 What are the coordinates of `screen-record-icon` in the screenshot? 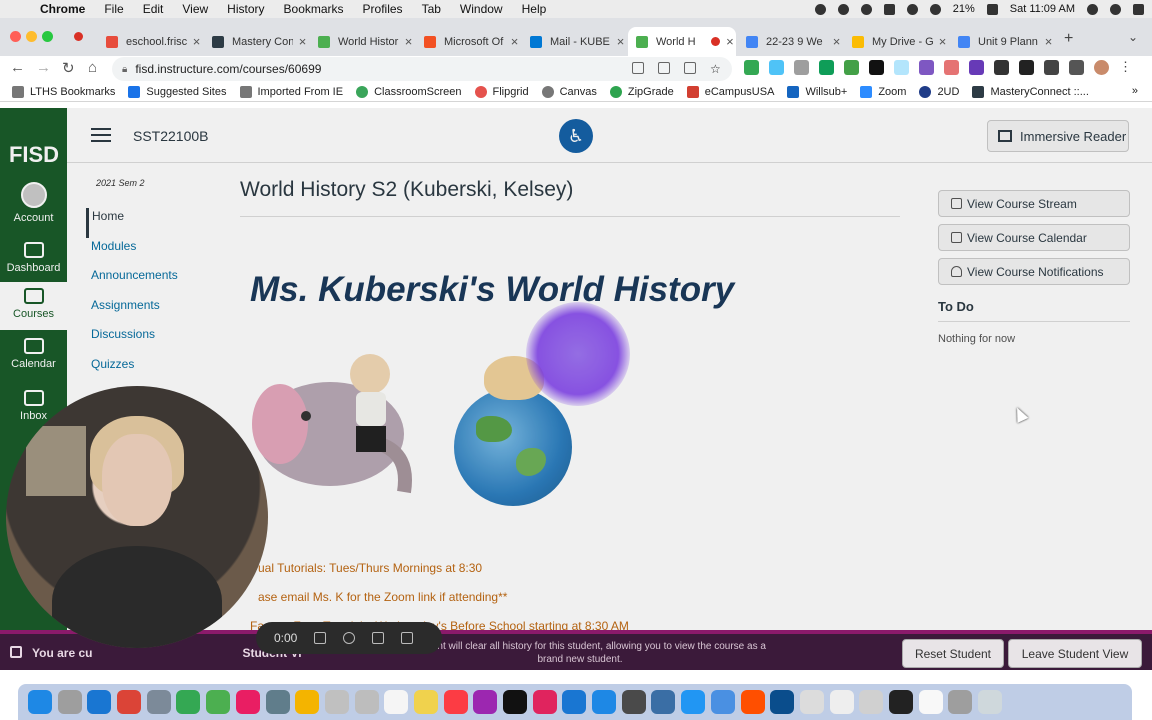 It's located at (843, 9).